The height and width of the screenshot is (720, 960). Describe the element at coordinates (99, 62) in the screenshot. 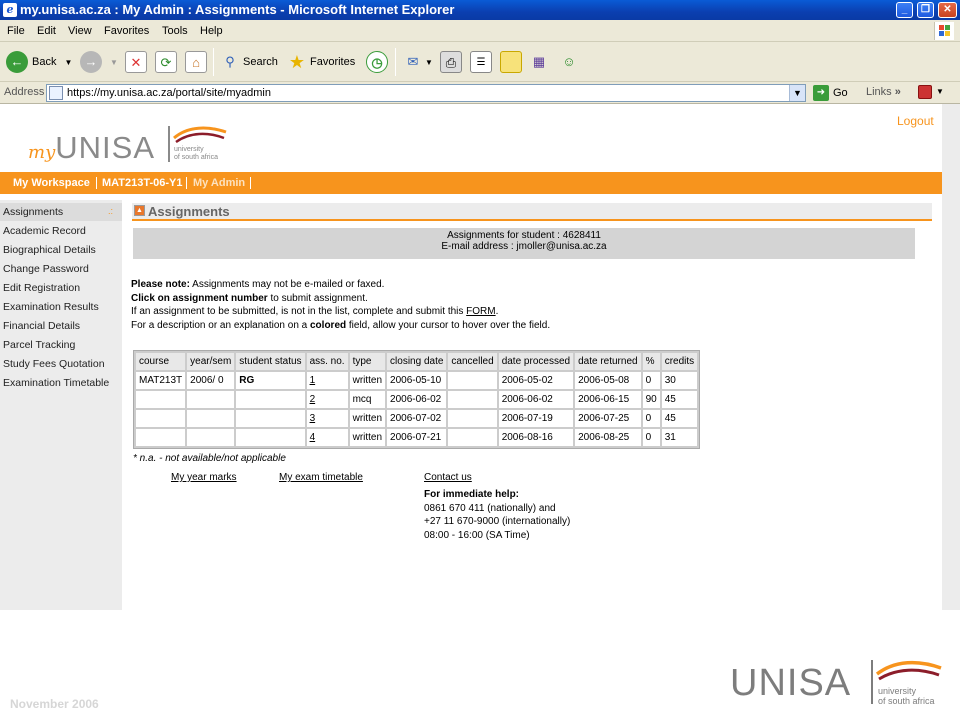

I see `forward-button: → ▼` at that location.